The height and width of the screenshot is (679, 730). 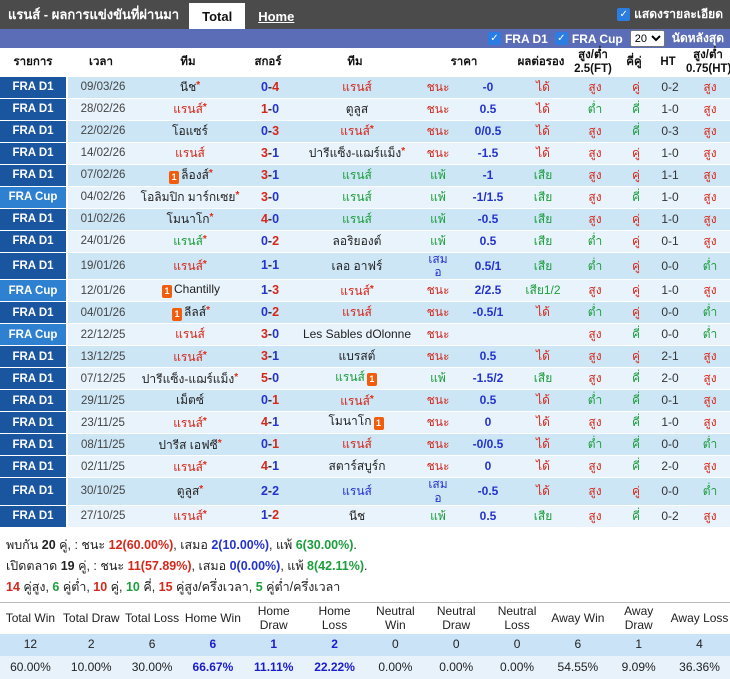 What do you see at coordinates (647, 38) in the screenshot?
I see `match-count-select: 20` at bounding box center [647, 38].